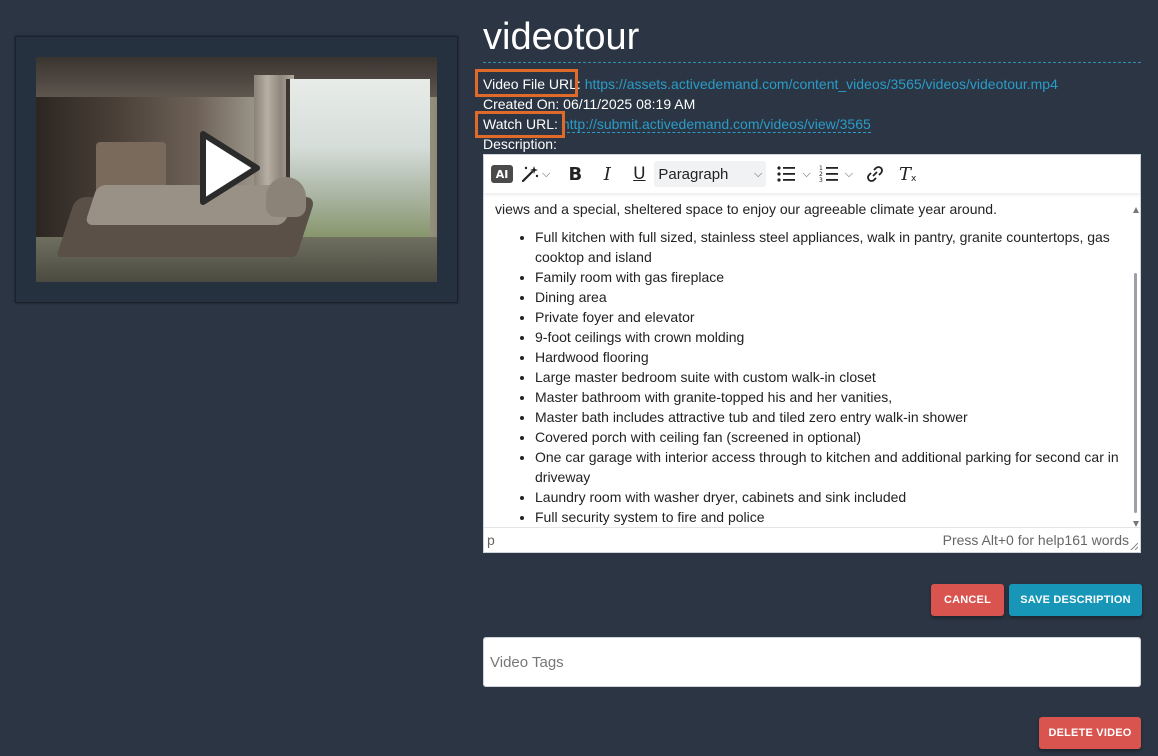 The width and height of the screenshot is (1158, 756). What do you see at coordinates (629, 104) in the screenshot?
I see `created-on-value: 06/11/2025 08:19 AM` at bounding box center [629, 104].